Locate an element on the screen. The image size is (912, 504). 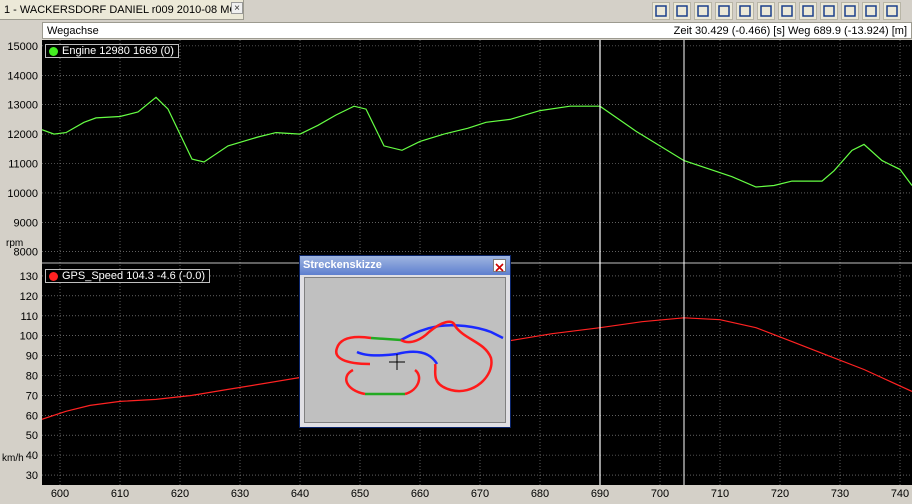
track-map-titlebar: Streckenskizze is located at coordinates (405, 265).